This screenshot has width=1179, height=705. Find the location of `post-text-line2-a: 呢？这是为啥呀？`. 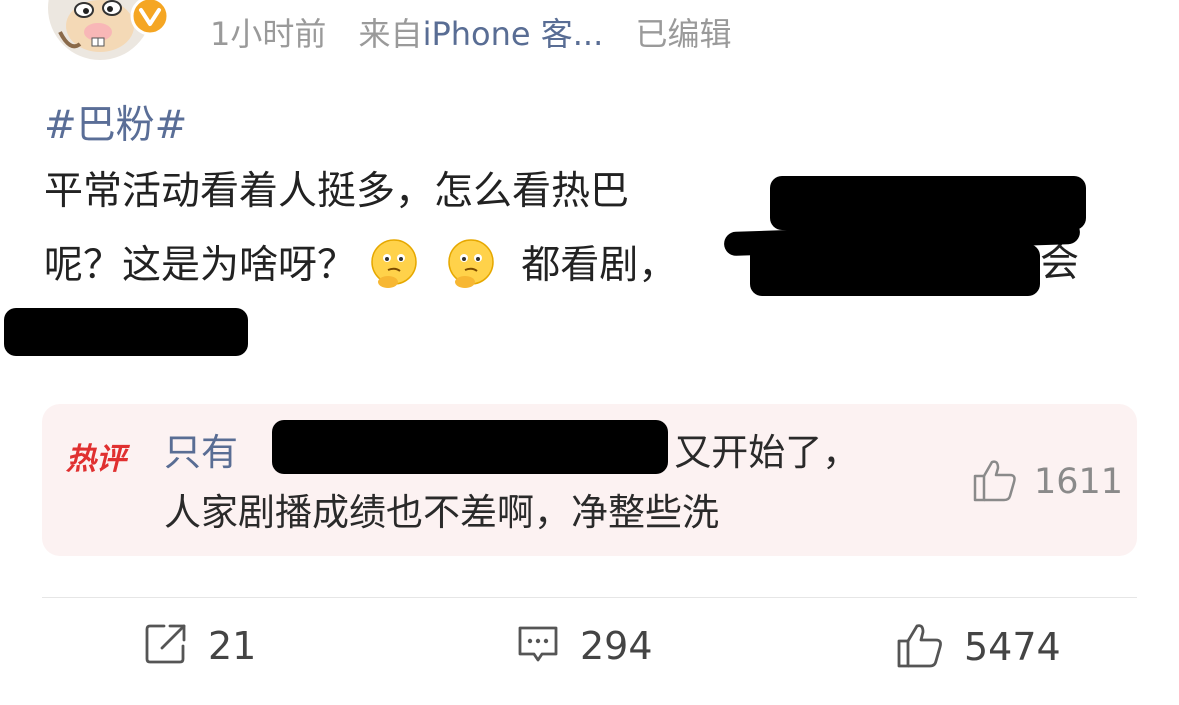

post-text-line2-a: 呢？这是为啥呀？ is located at coordinates (200, 265).